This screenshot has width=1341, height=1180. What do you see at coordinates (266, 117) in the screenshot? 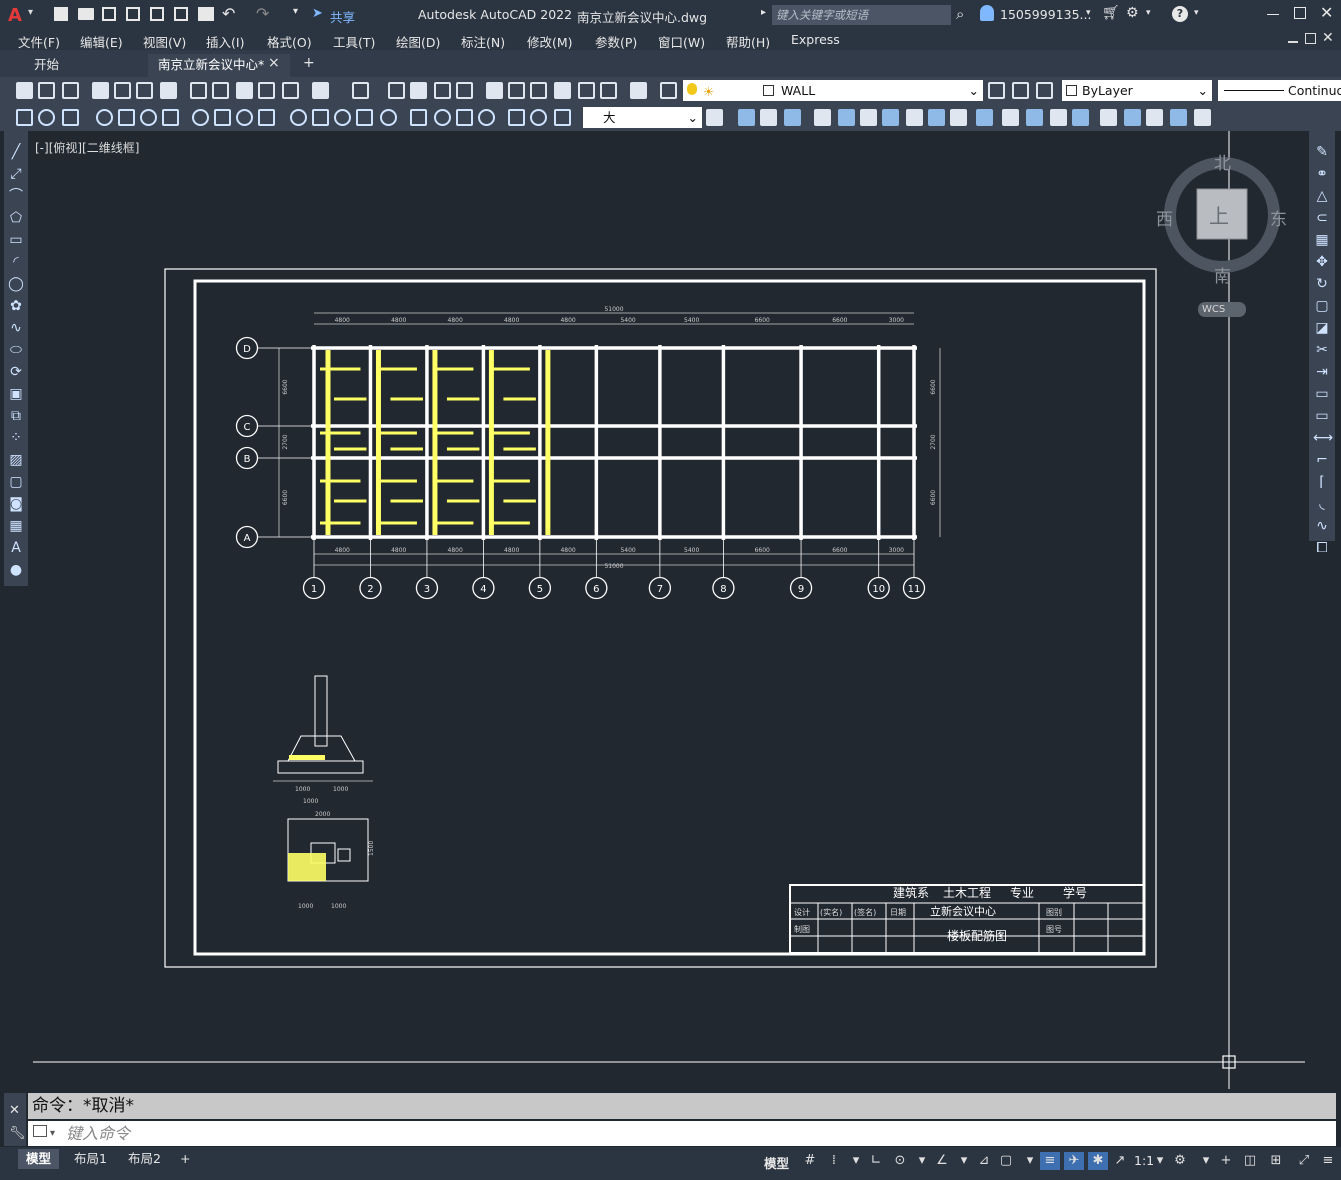
I see `toolbar2-tool-11-icon` at bounding box center [266, 117].